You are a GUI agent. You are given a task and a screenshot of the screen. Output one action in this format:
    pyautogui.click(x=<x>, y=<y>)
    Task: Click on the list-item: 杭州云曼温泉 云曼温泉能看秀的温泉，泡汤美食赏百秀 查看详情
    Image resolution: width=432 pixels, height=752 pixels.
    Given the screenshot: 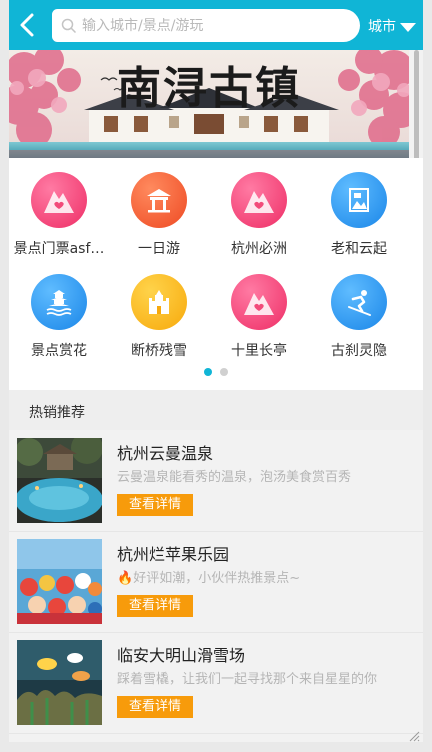 What is the action you would take?
    pyautogui.click(x=216, y=481)
    